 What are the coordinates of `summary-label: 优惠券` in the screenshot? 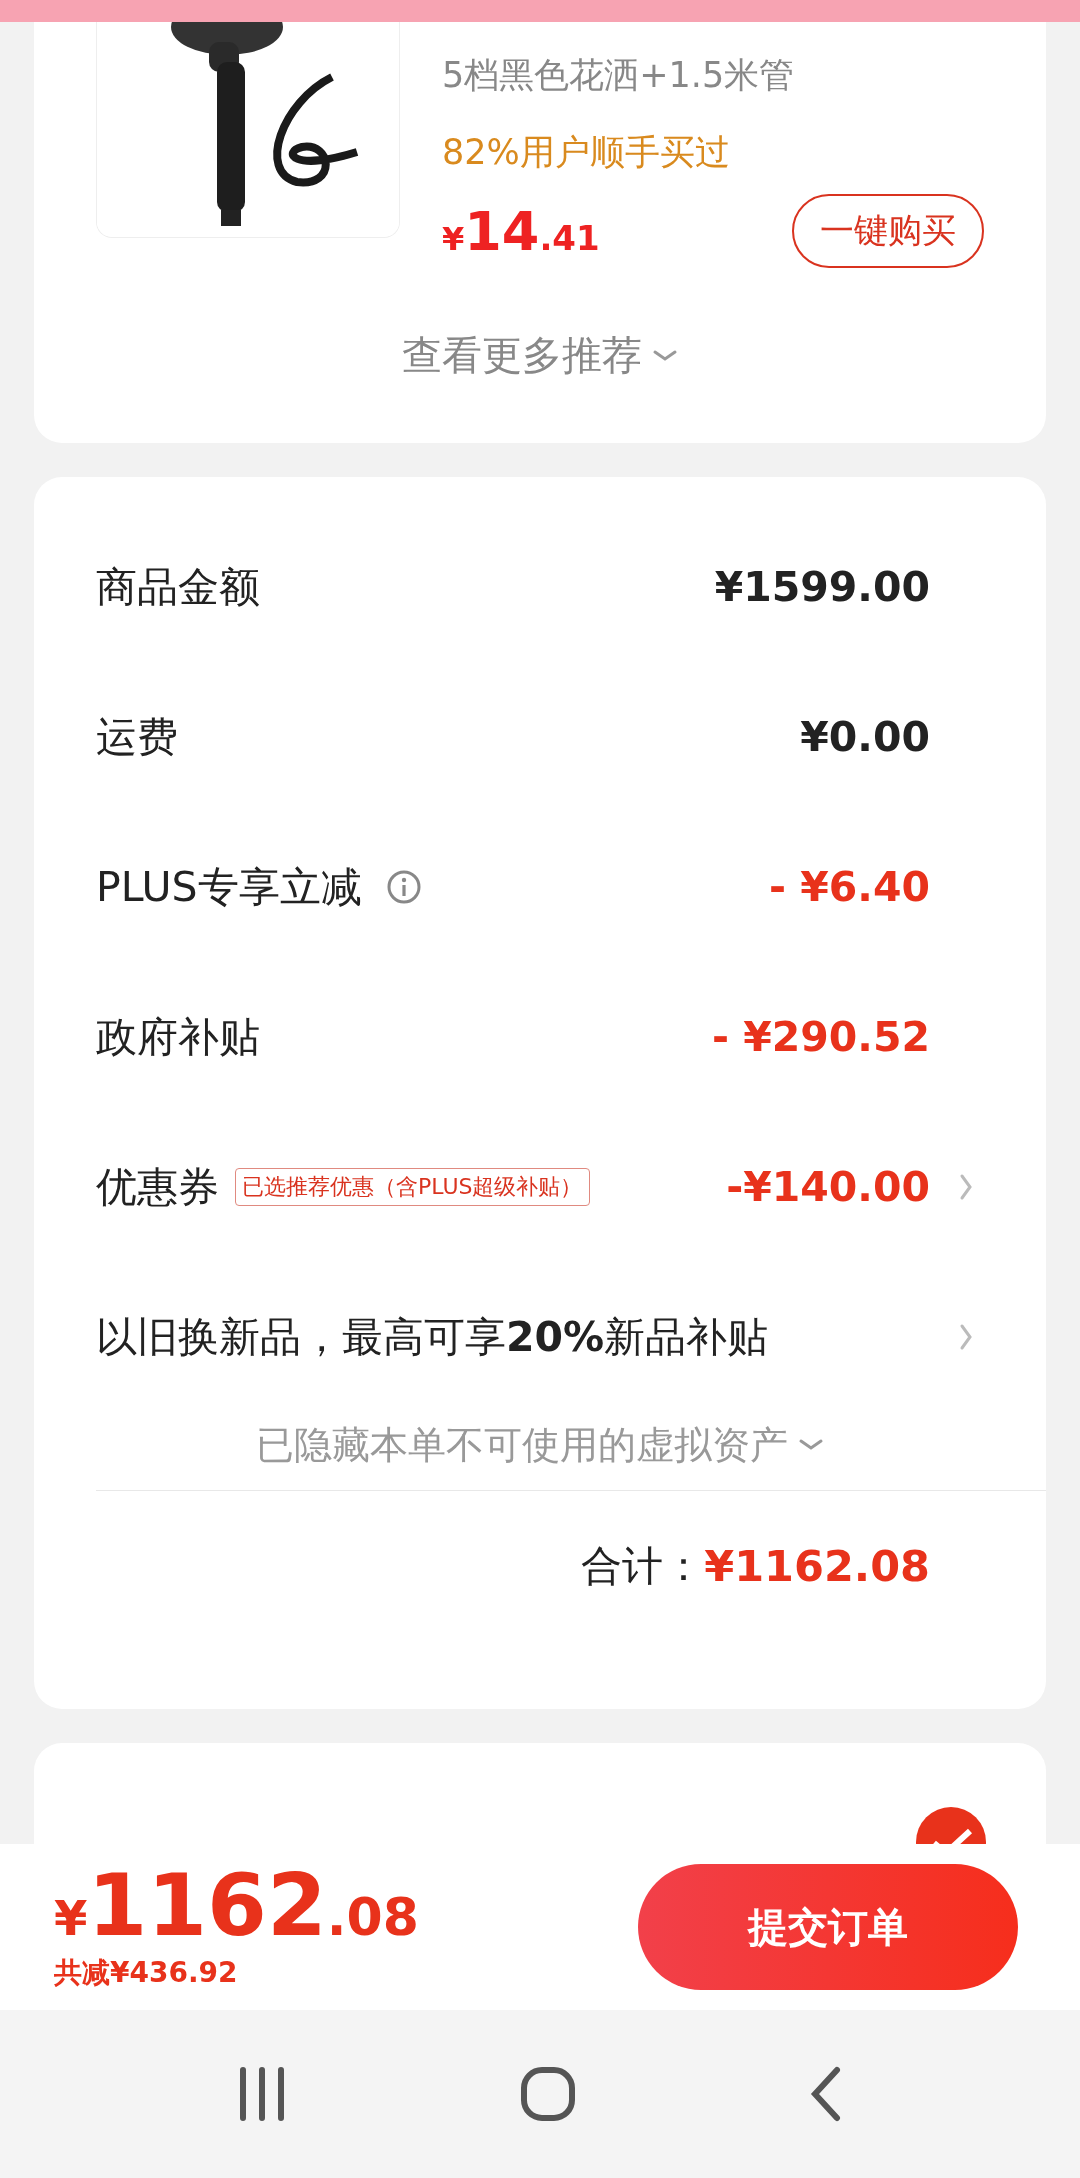 It's located at (157, 1187).